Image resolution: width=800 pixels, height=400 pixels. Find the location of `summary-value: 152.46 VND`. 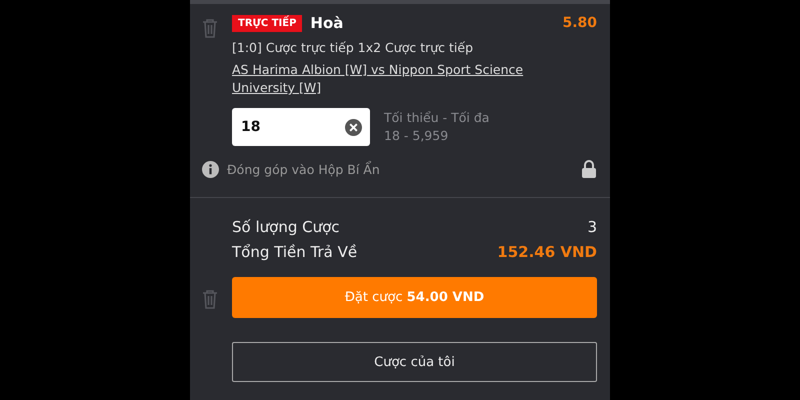

summary-value: 152.46 VND is located at coordinates (547, 252).